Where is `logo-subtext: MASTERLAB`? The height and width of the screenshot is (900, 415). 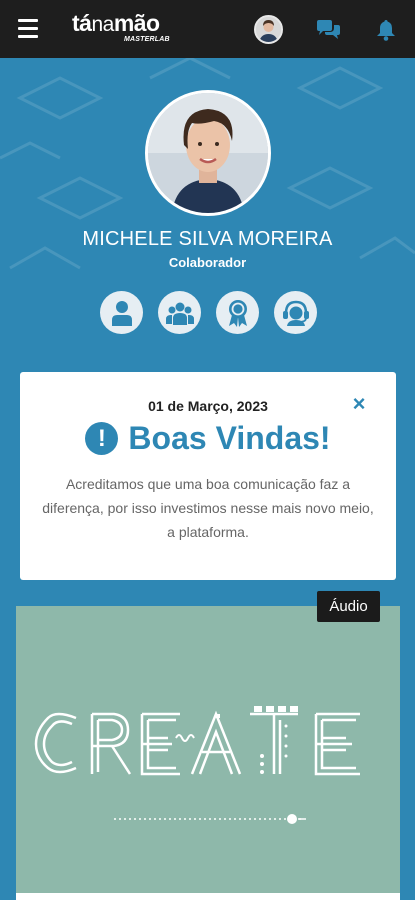
logo-subtext: MASTERLAB is located at coordinates (147, 39).